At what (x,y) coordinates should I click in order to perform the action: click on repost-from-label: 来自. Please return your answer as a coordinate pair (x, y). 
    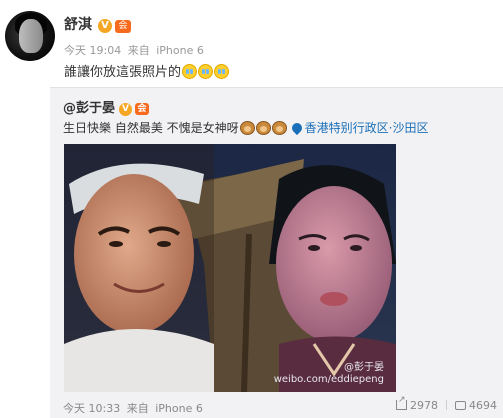
    Looking at the image, I should click on (137, 408).